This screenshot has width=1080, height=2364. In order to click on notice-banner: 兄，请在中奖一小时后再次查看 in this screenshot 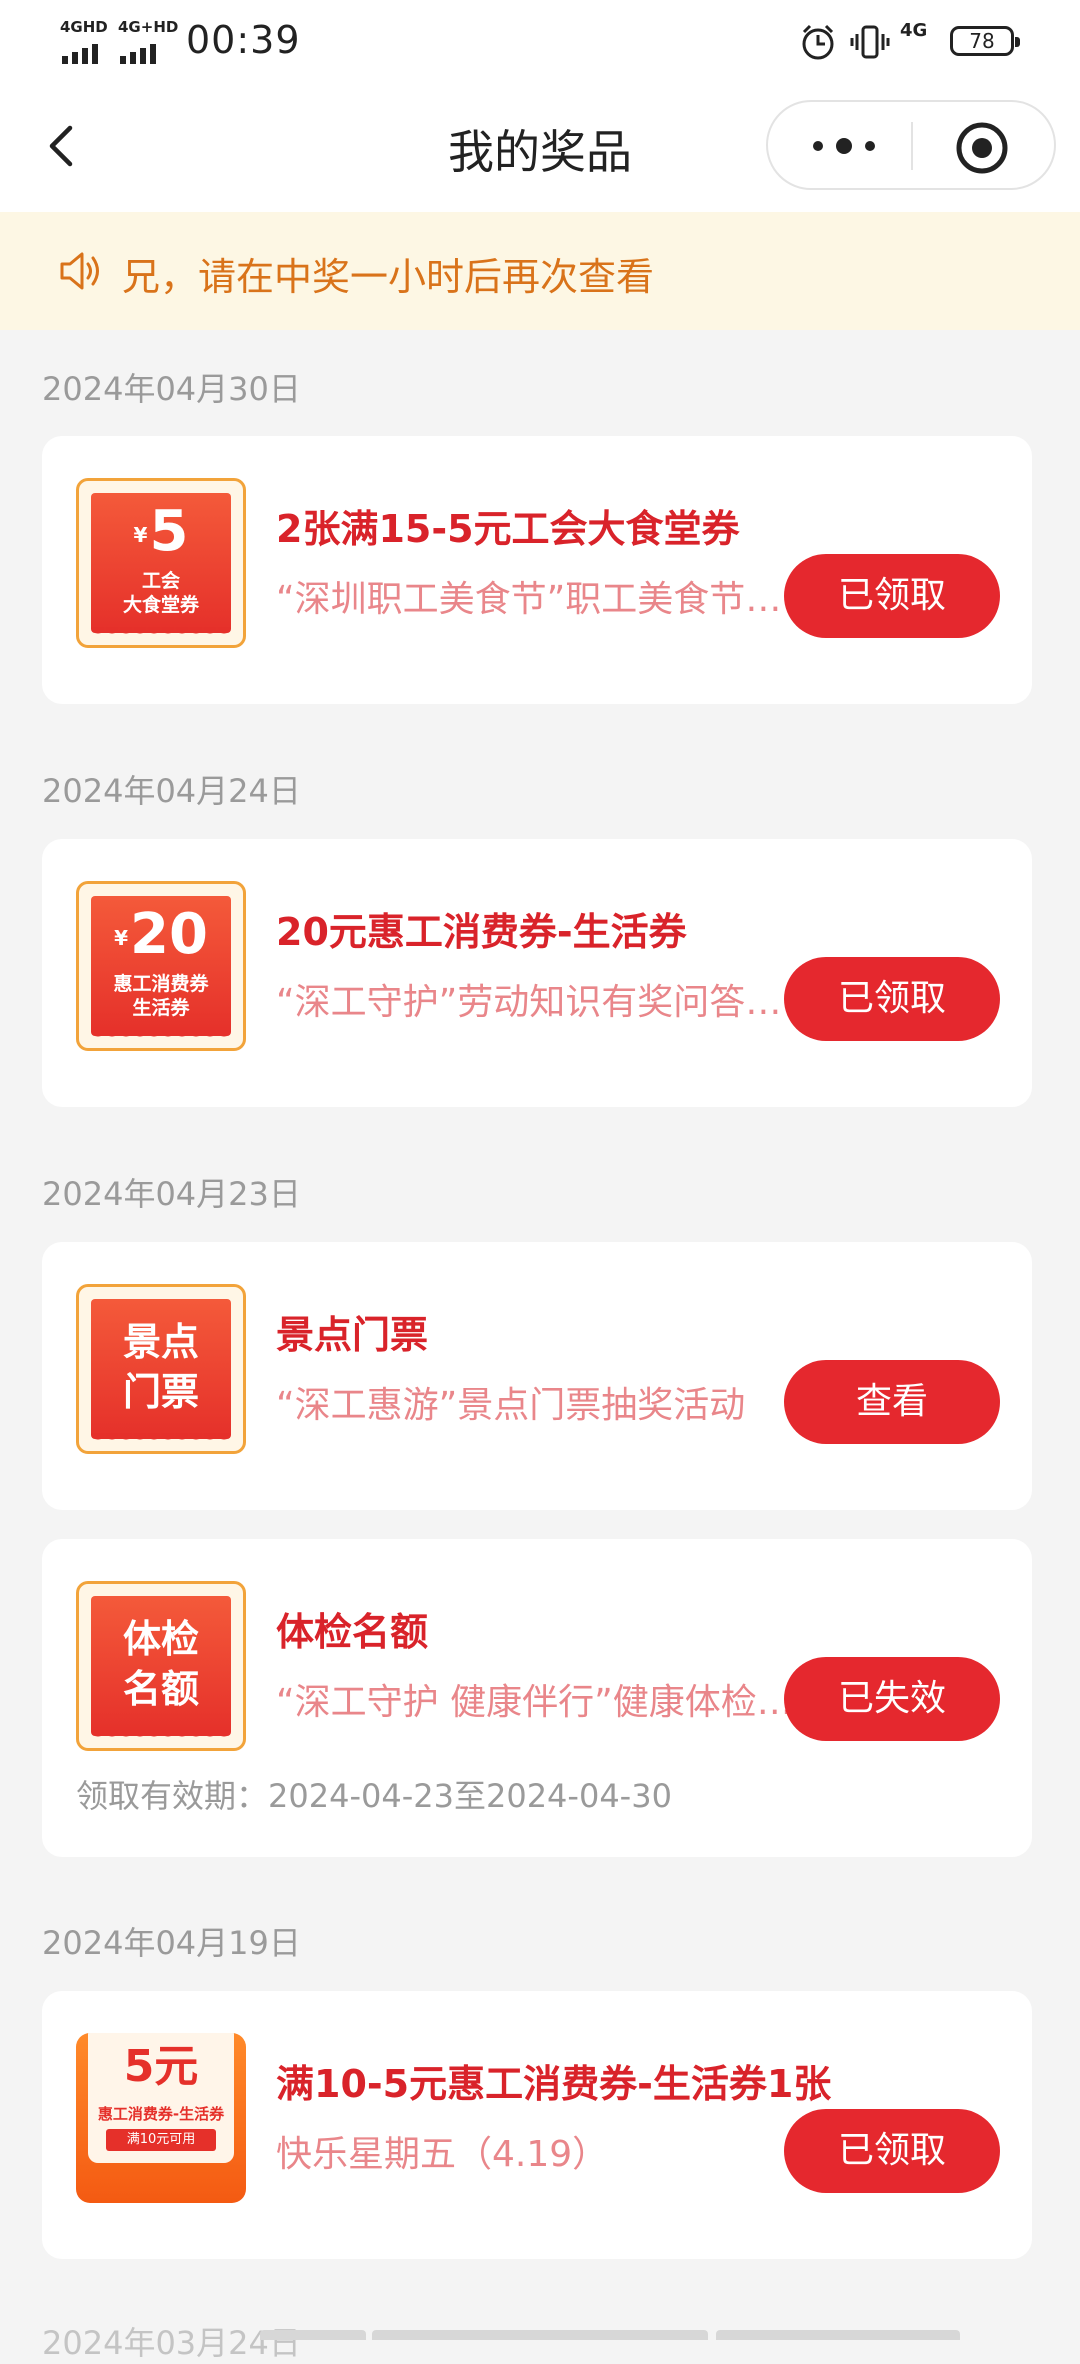, I will do `click(540, 271)`.